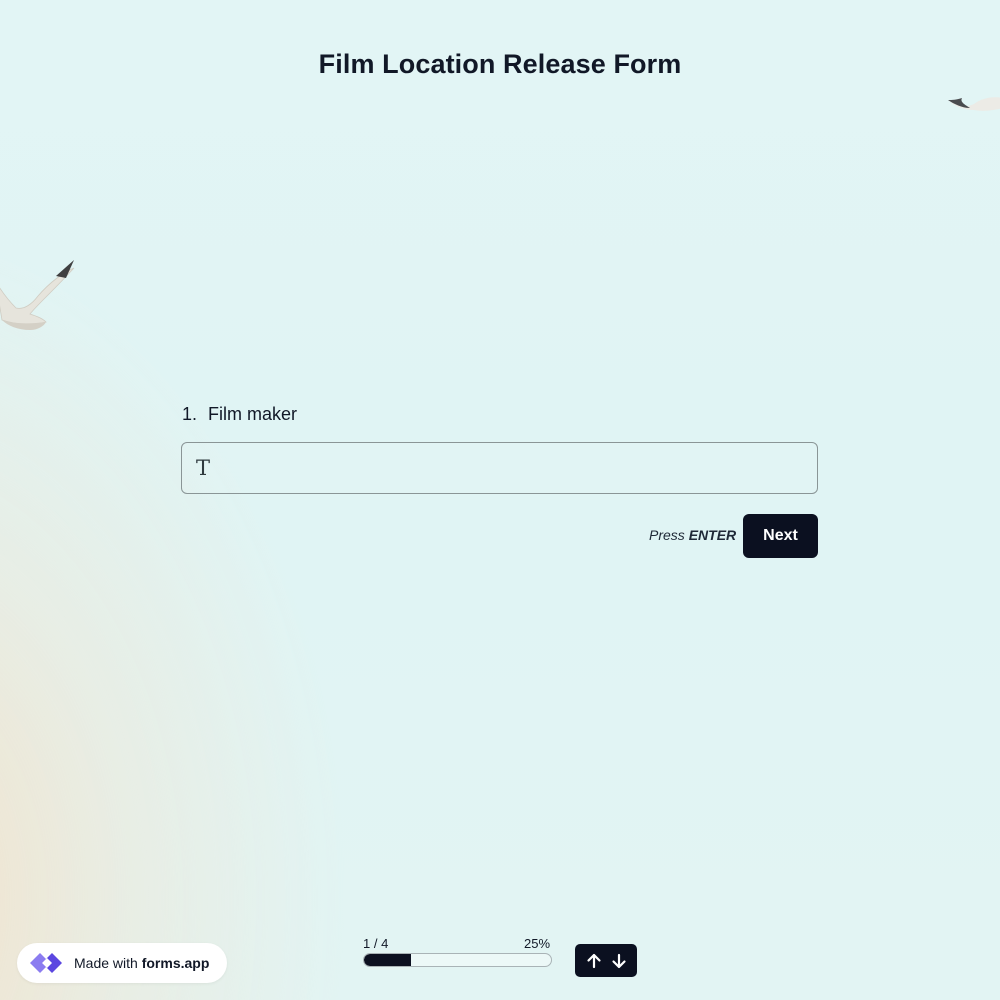 The image size is (1000, 1000). I want to click on next-button: Next, so click(780, 536).